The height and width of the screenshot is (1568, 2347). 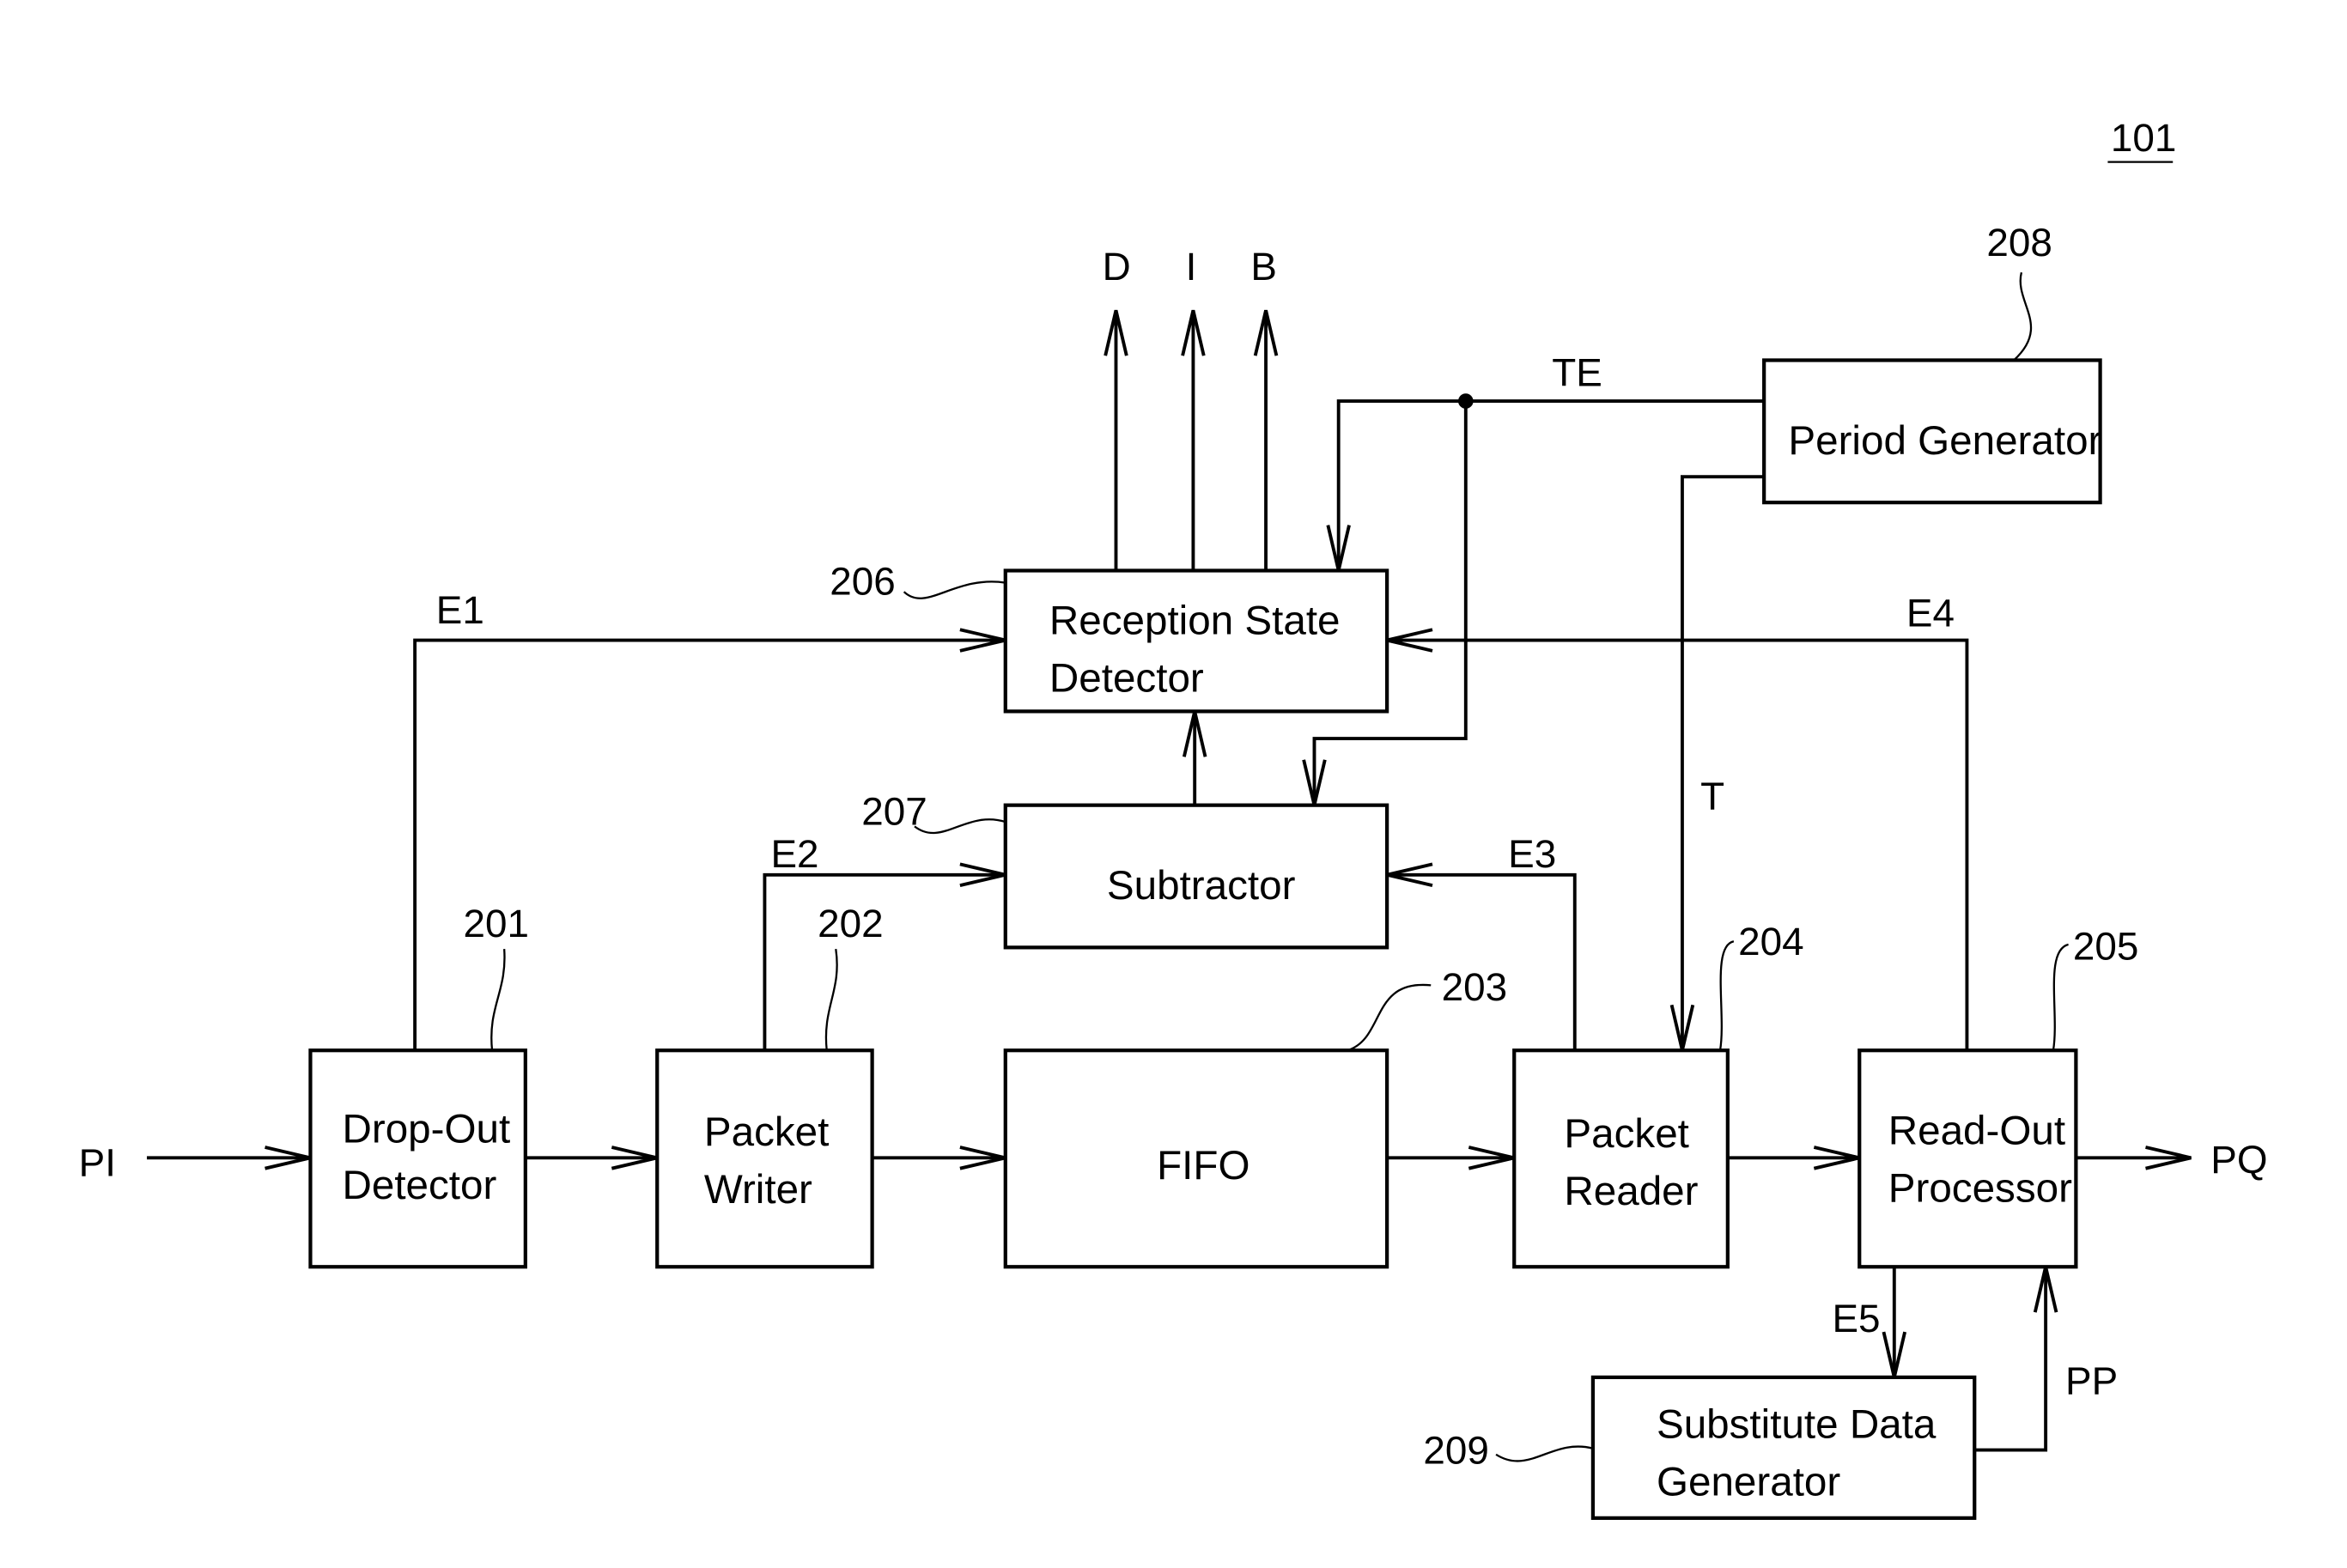 I want to click on signal-label-d: D, so click(x=1117, y=267).